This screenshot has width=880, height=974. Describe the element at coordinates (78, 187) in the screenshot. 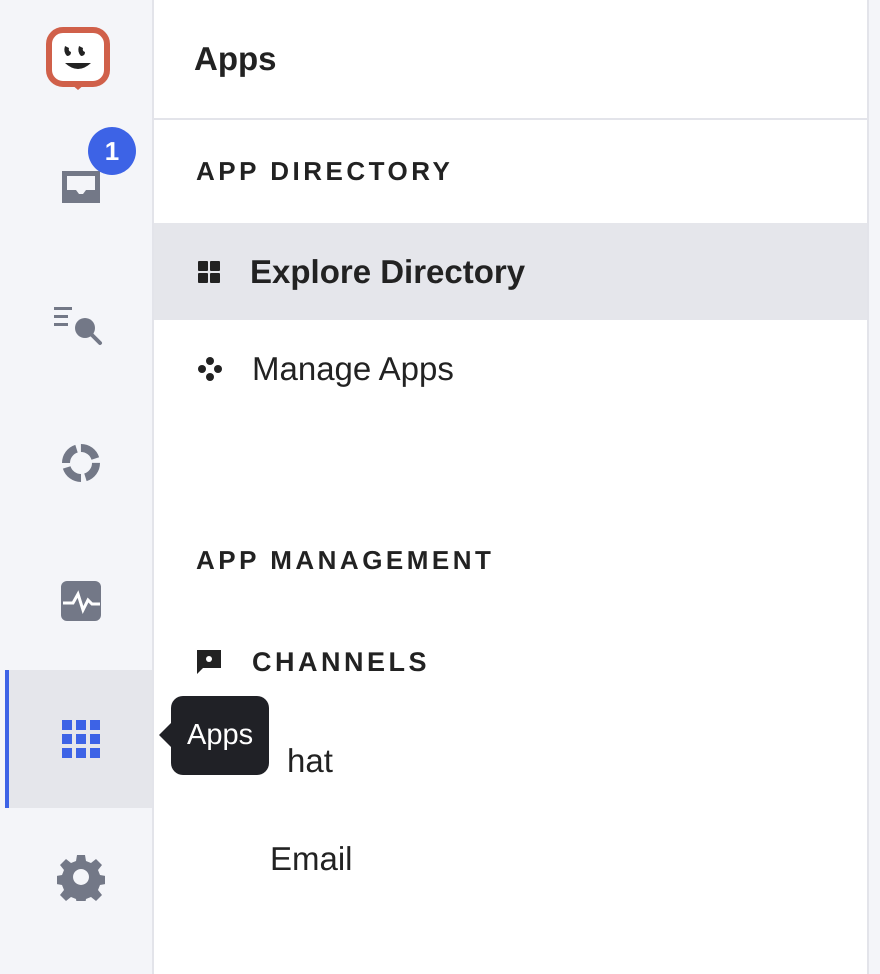

I see `rail-item: 1` at that location.